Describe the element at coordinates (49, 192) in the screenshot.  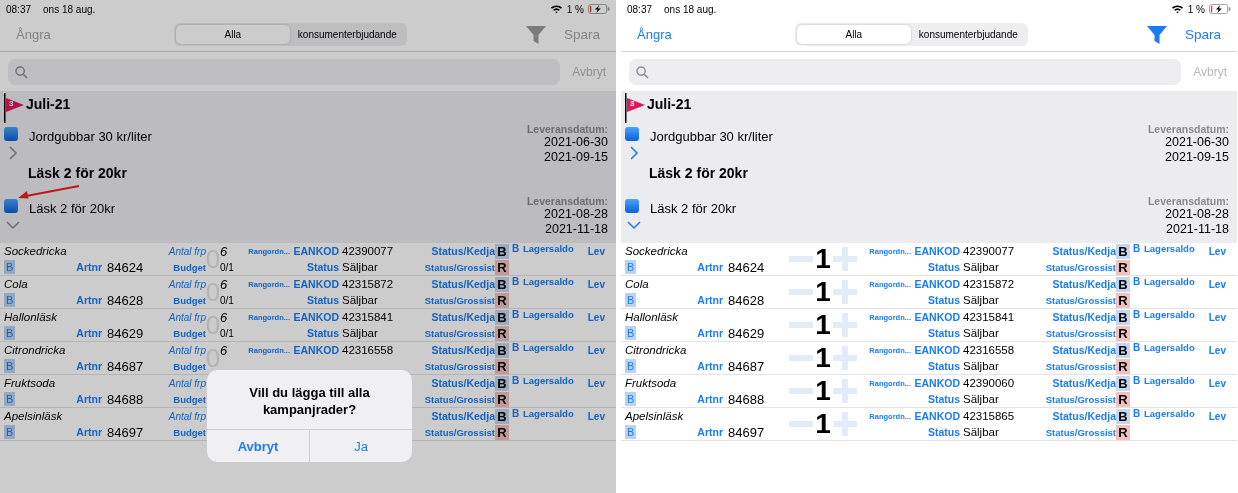
I see `pointer-arrow` at that location.